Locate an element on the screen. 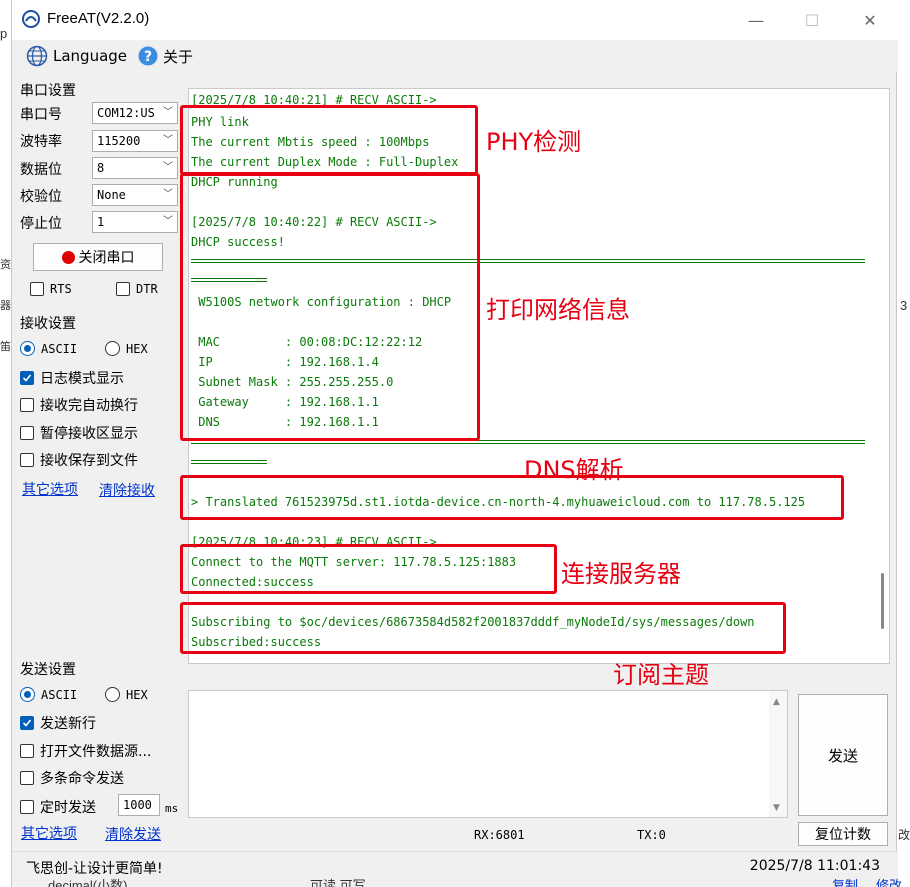 Image resolution: width=910 pixels, height=887 pixels. clear-receive-link: 清除接收 is located at coordinates (127, 490).